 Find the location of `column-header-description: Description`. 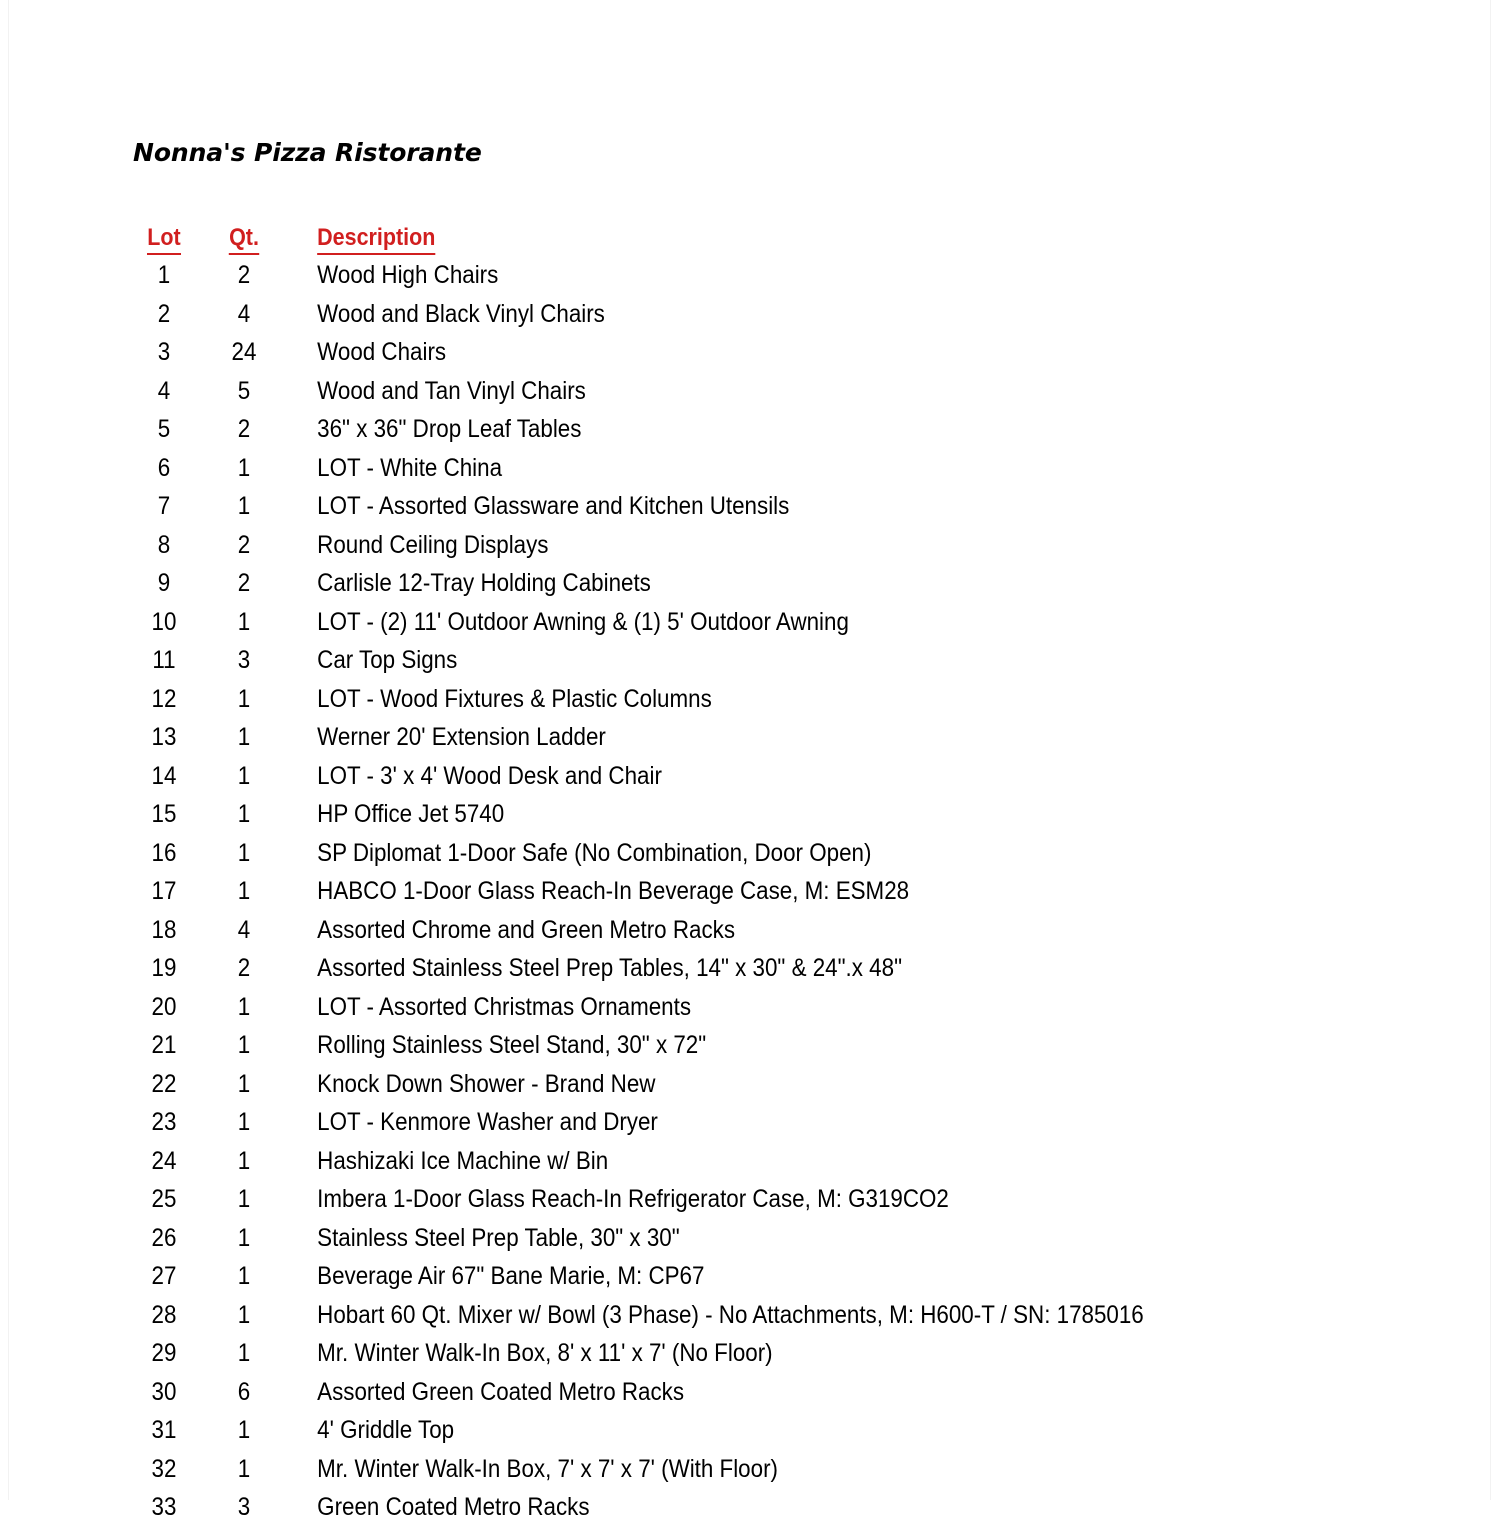

column-header-description: Description is located at coordinates (816, 237).